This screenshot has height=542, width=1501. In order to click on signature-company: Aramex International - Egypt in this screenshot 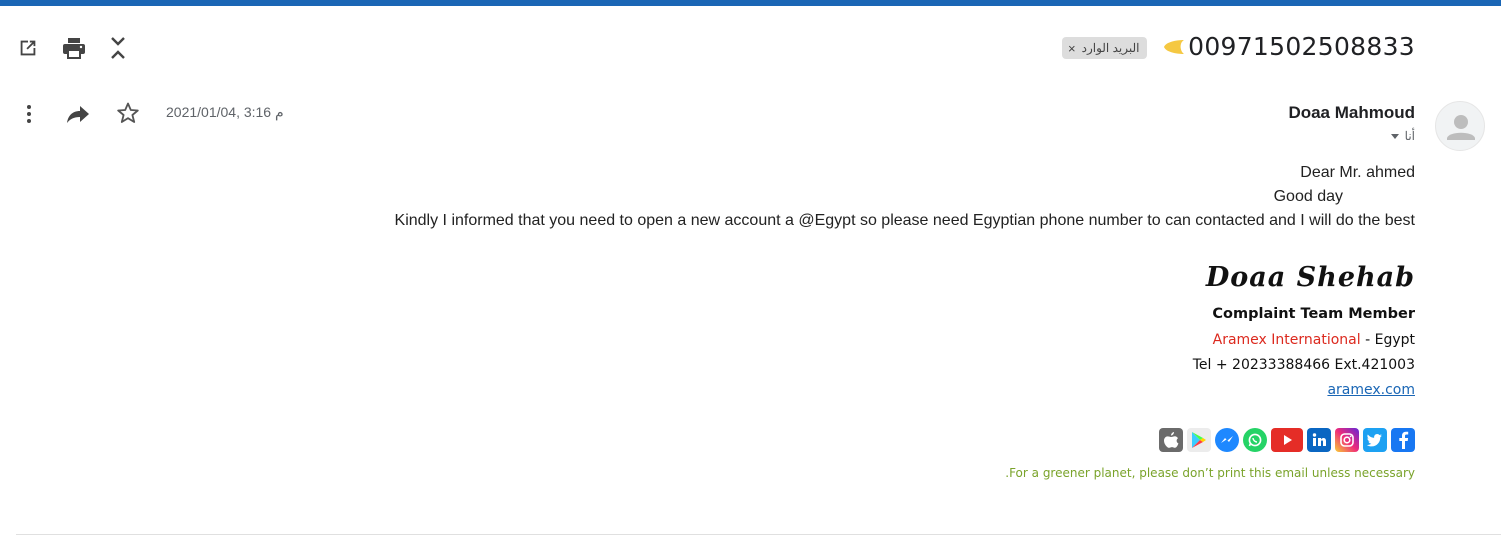, I will do `click(1314, 340)`.